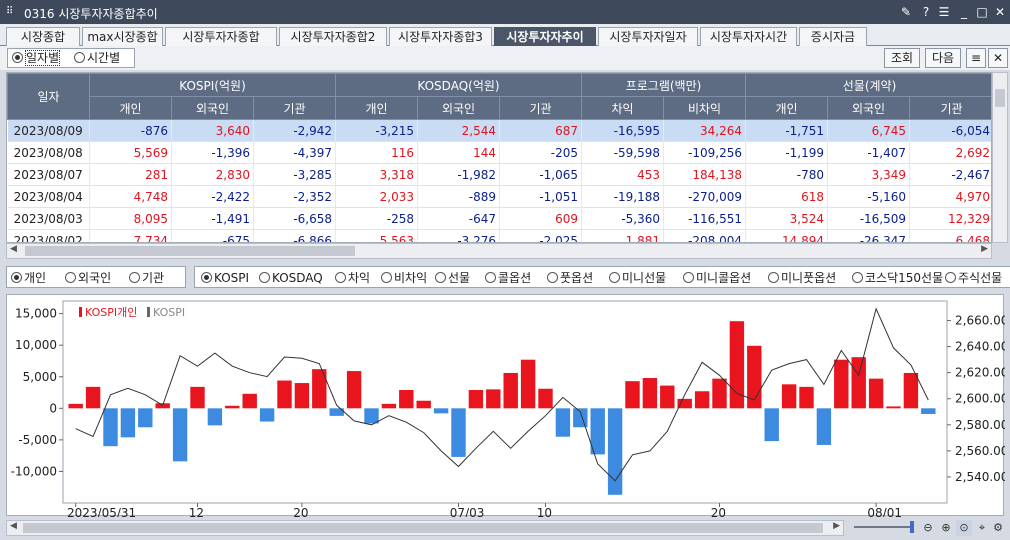  I want to click on minimize-icon: _, so click(964, 12).